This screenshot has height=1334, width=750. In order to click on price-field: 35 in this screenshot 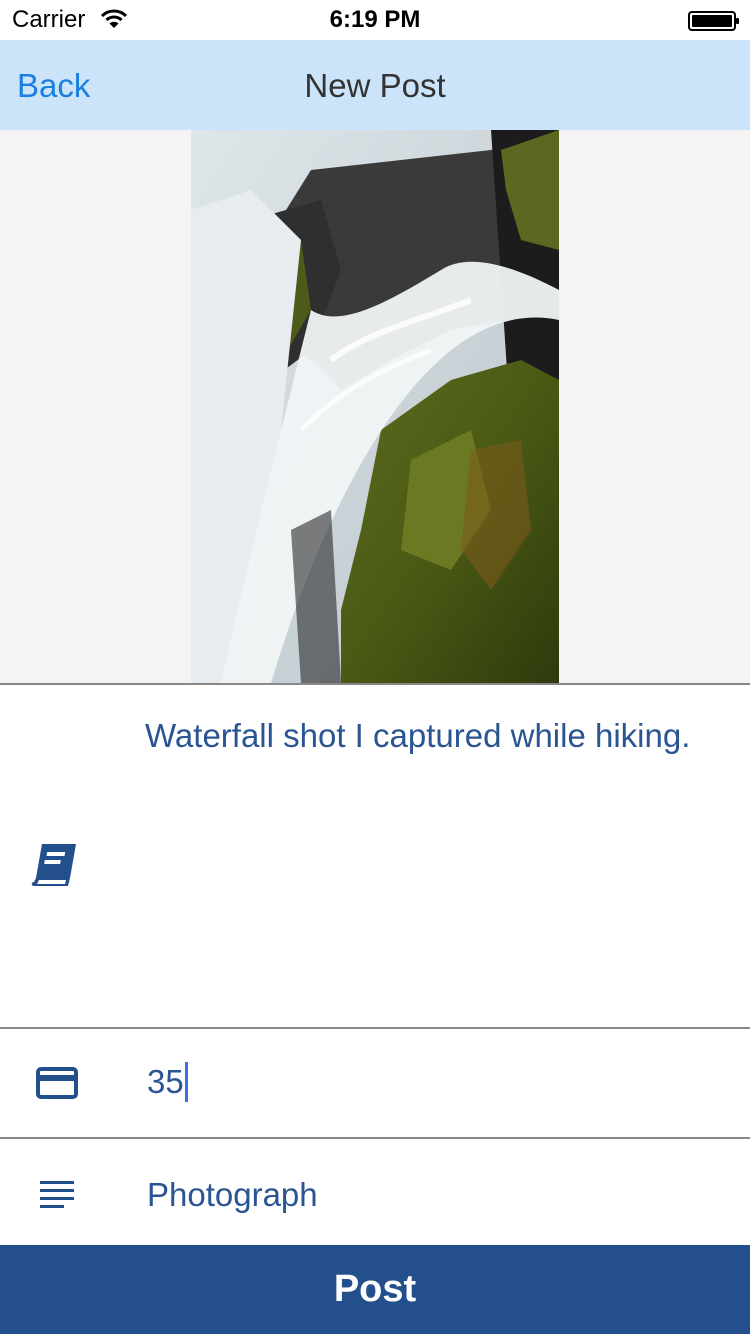, I will do `click(167, 1082)`.